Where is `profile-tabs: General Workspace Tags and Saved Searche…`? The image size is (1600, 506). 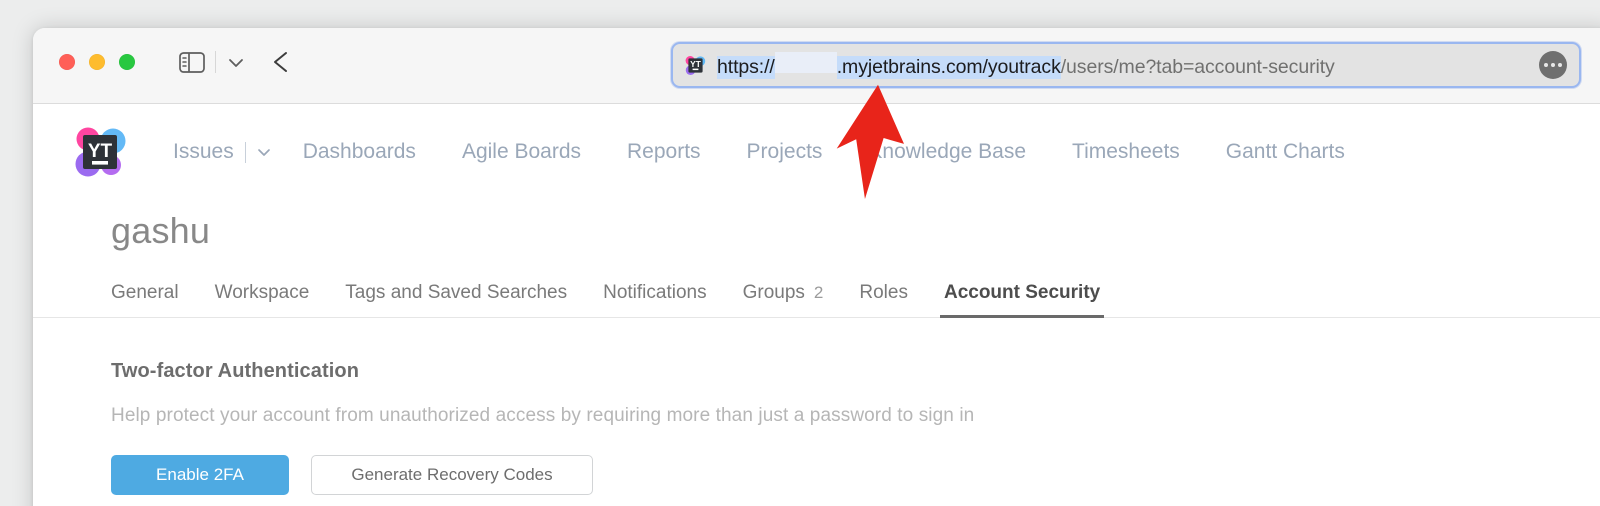 profile-tabs: General Workspace Tags and Saved Searche… is located at coordinates (816, 285).